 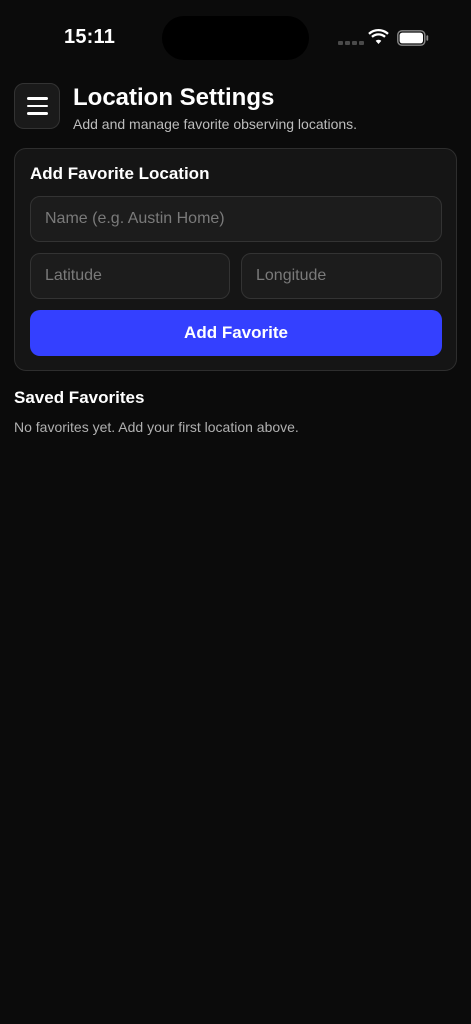 I want to click on add-favorite-title: Add Favorite Location, so click(x=120, y=173).